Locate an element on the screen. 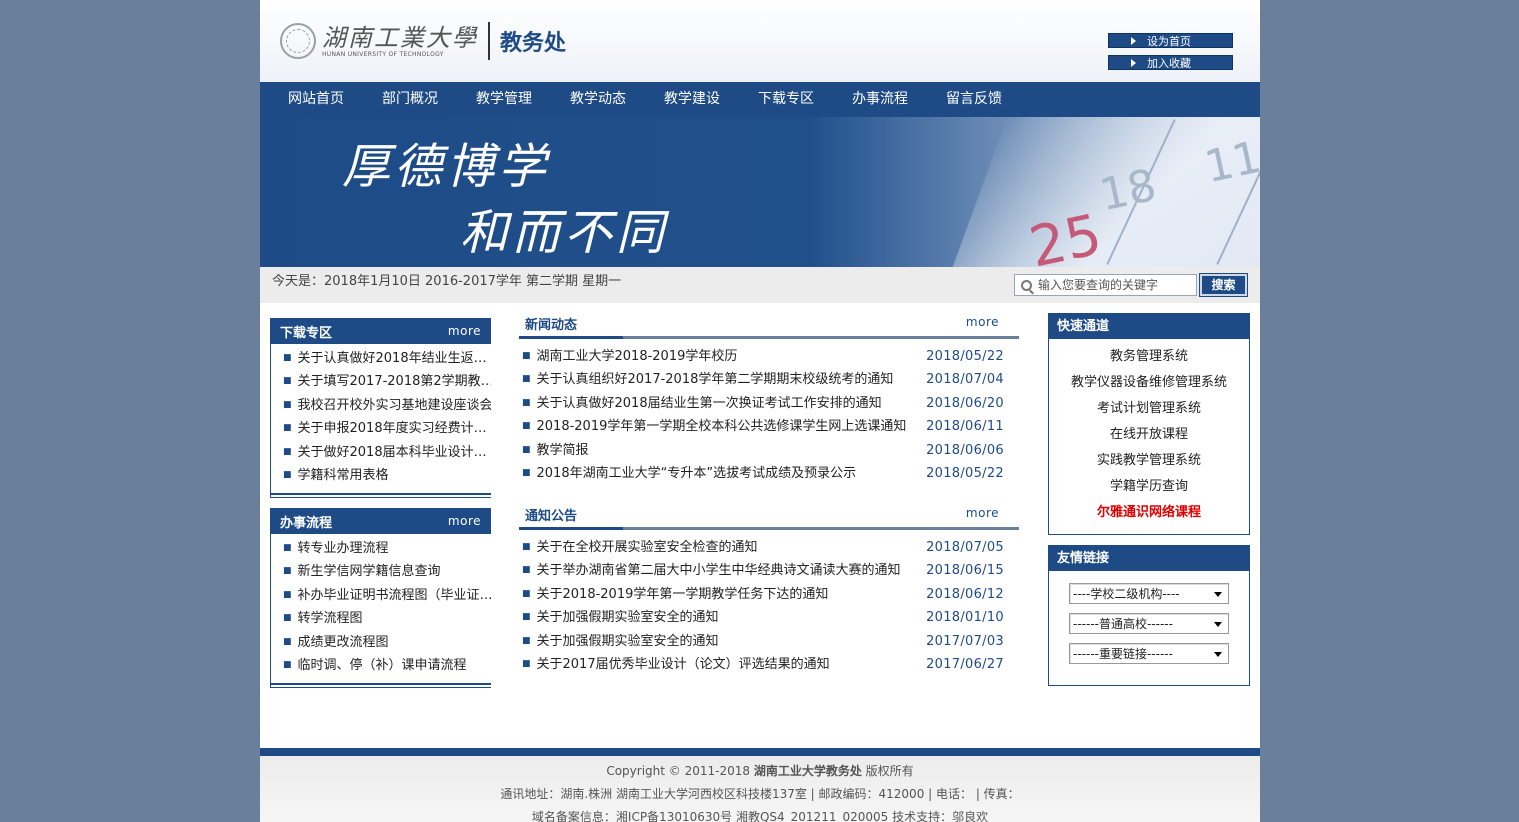 The width and height of the screenshot is (1519, 822). notice-item: ■ 关于举办湖南省第二届大中小学生中华经典诗文诵读大赛的通知 2018/06/15 is located at coordinates (769, 570).